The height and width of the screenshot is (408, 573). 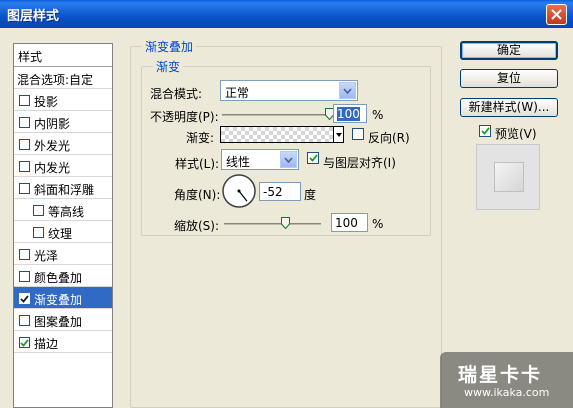 I want to click on style-preview, so click(x=508, y=177).